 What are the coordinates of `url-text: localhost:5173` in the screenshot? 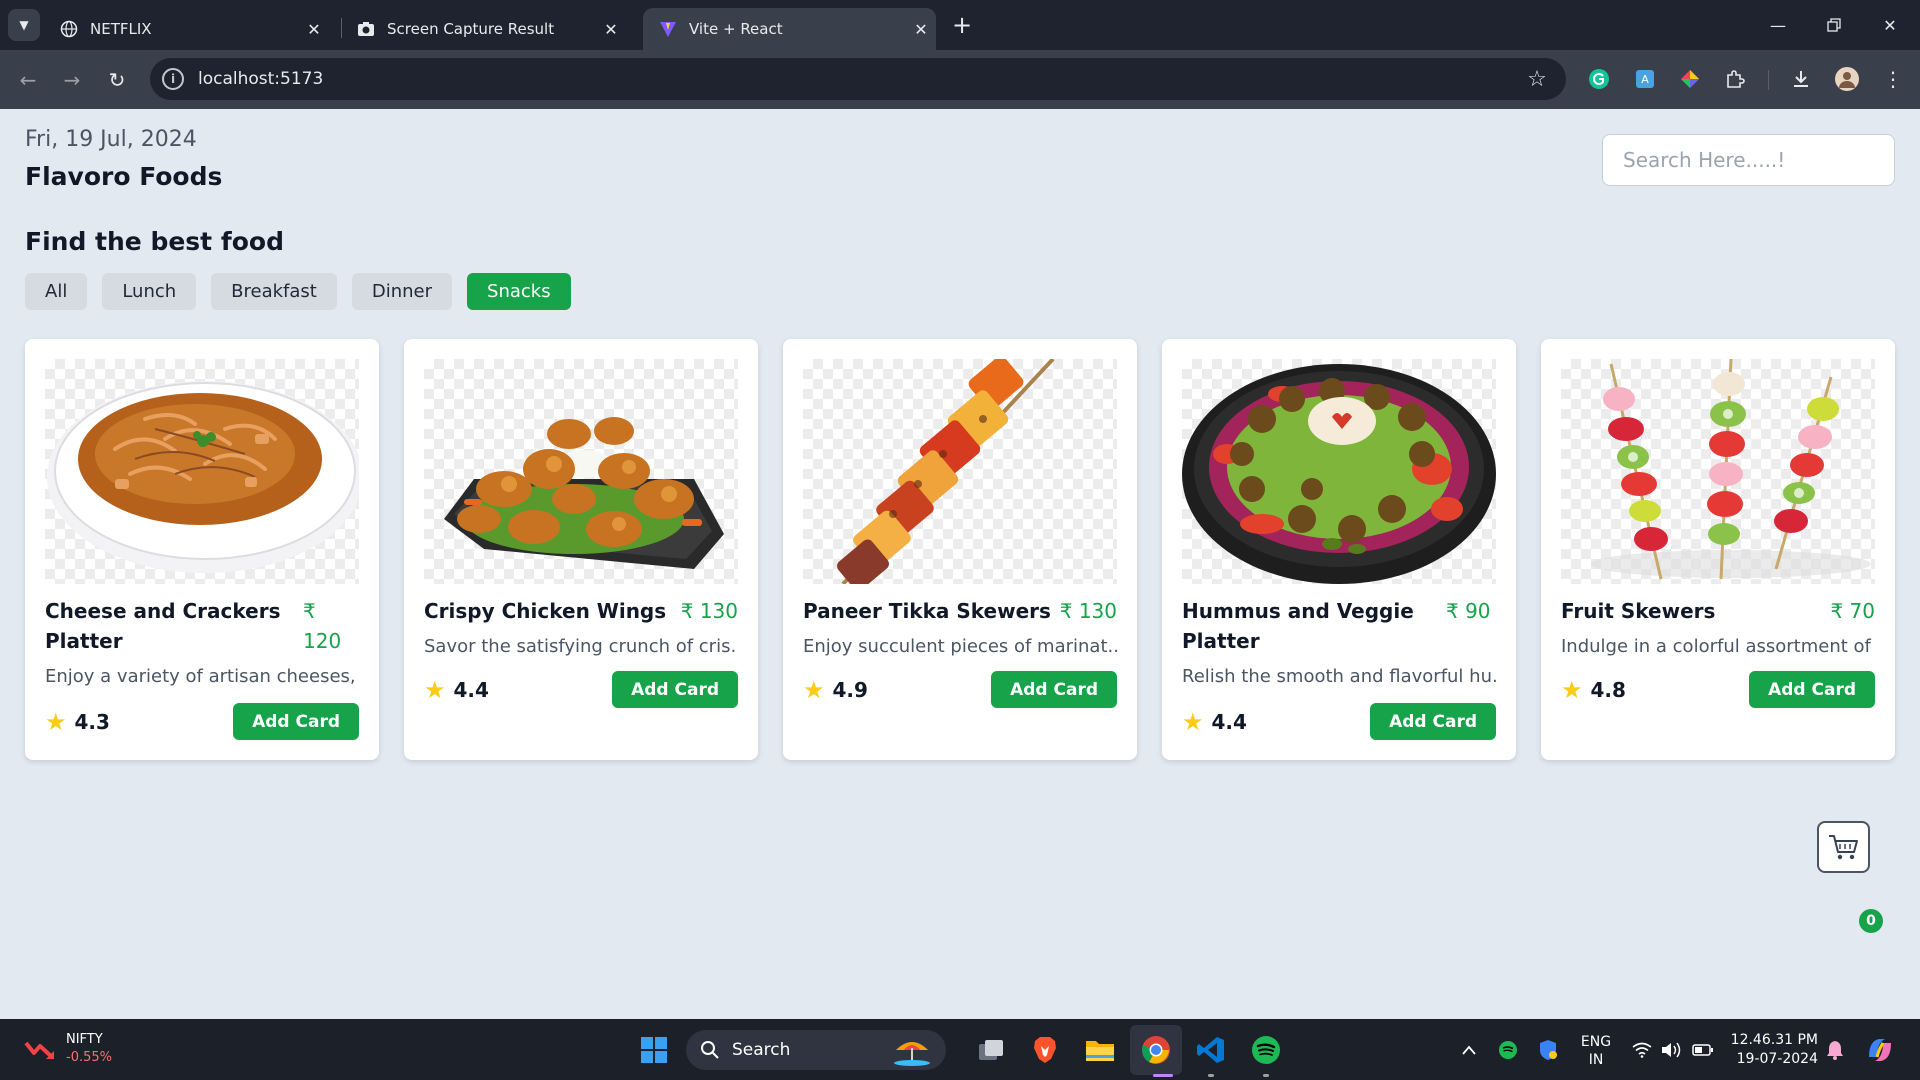 It's located at (860, 79).